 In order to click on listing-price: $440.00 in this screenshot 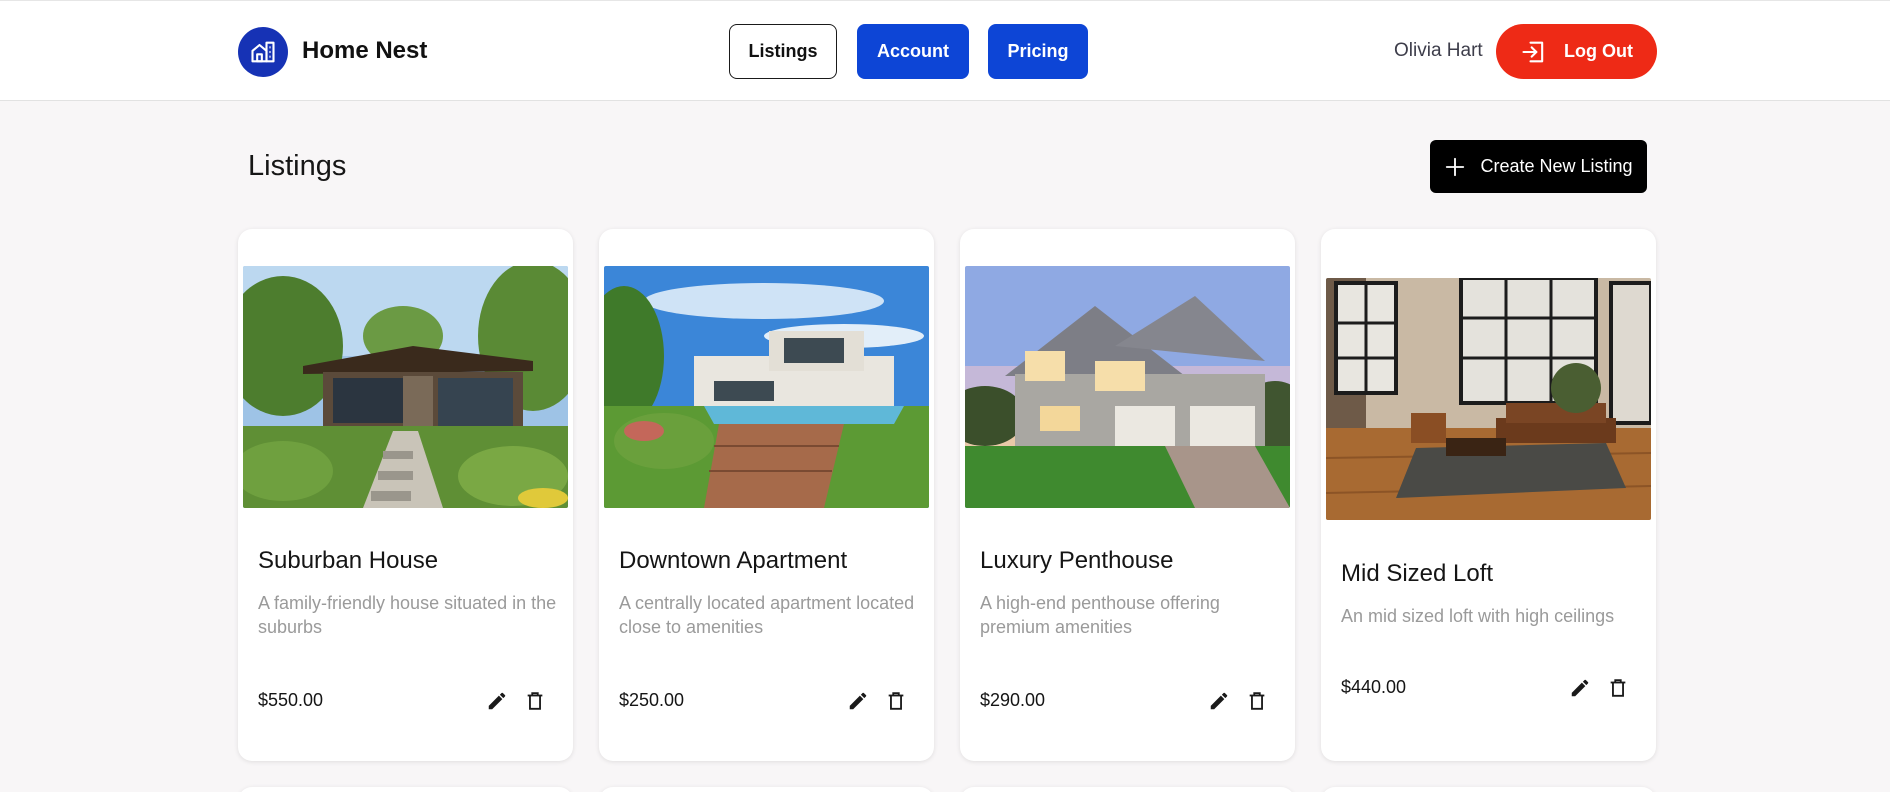, I will do `click(1374, 687)`.